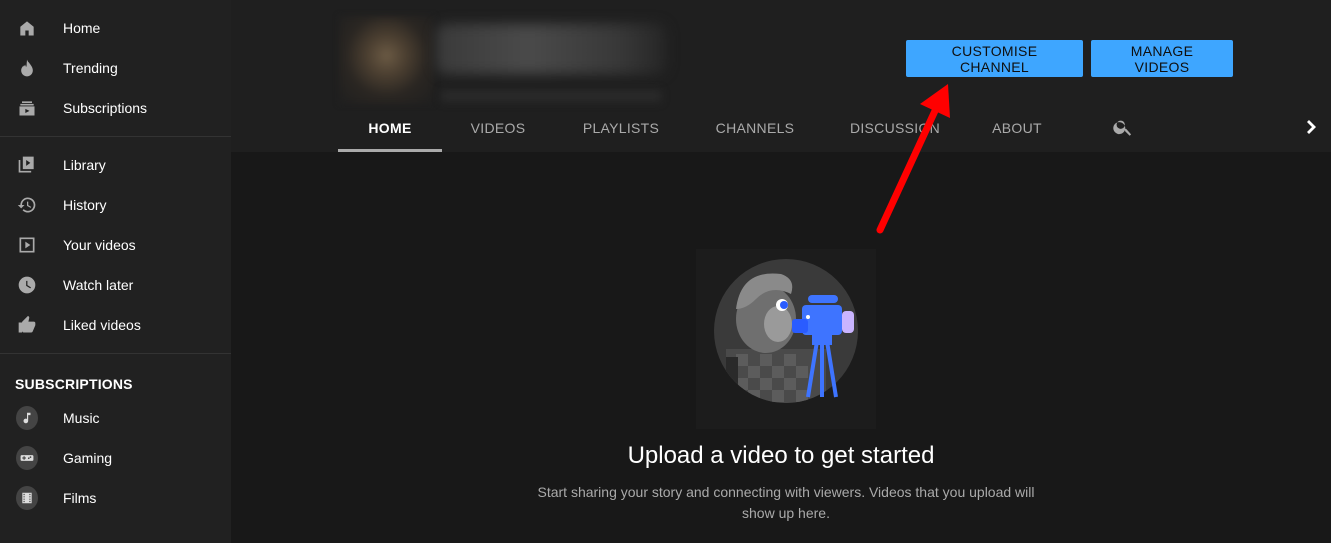 The height and width of the screenshot is (543, 1331). Describe the element at coordinates (102, 325) in the screenshot. I see `sidebar-item-label: Liked videos` at that location.